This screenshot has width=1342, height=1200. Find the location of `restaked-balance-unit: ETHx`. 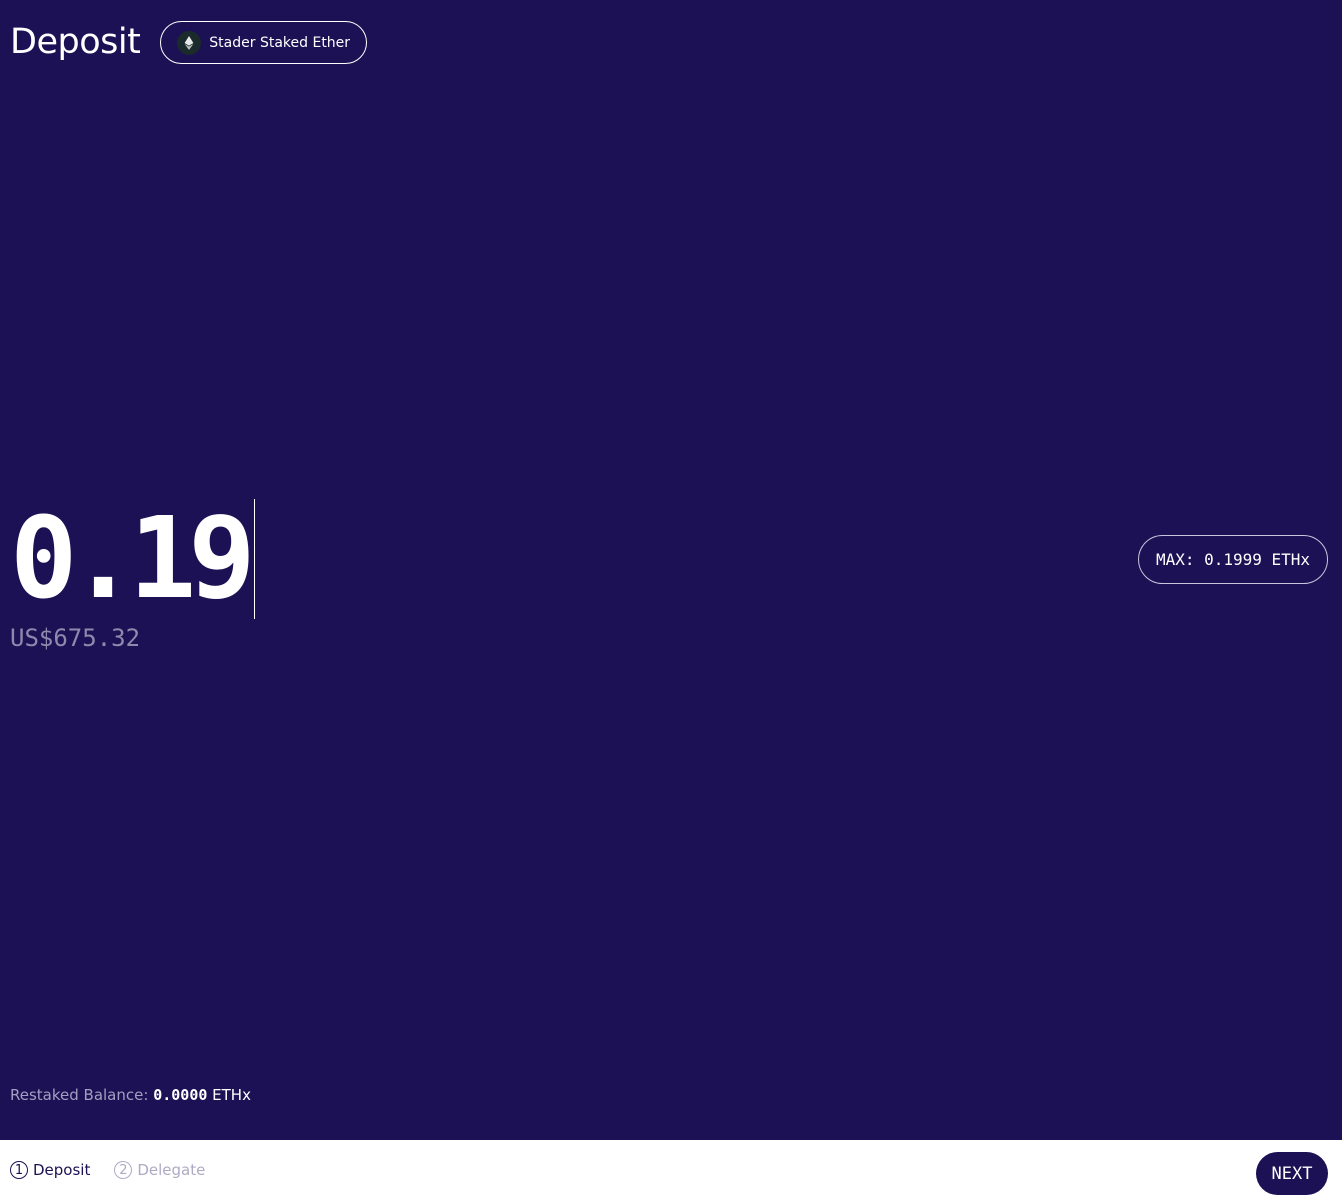

restaked-balance-unit: ETHx is located at coordinates (231, 1095).